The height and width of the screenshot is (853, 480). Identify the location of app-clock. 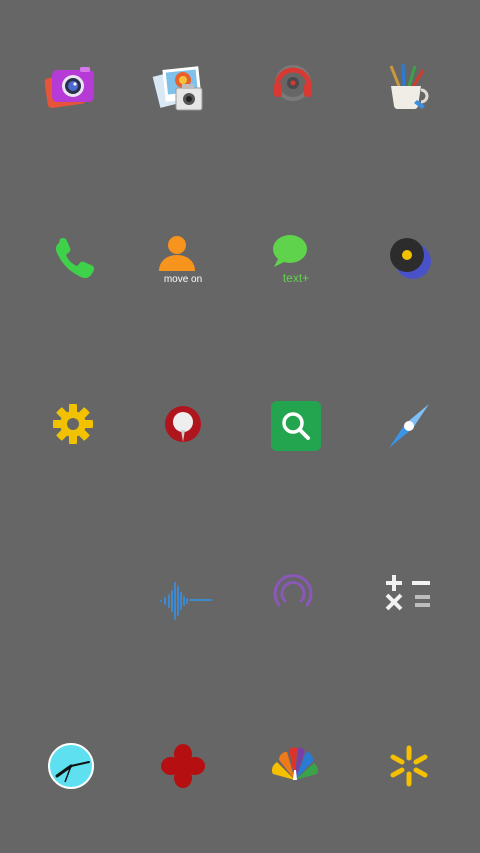
(71, 766).